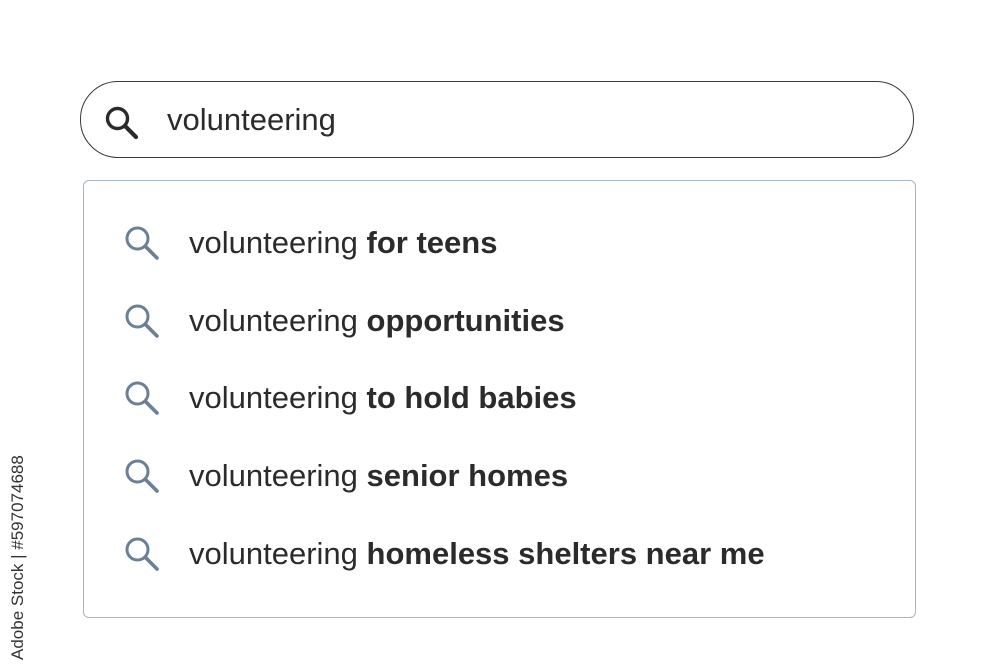 The width and height of the screenshot is (1000, 667). I want to click on suggestion-completion: opportunities, so click(465, 320).